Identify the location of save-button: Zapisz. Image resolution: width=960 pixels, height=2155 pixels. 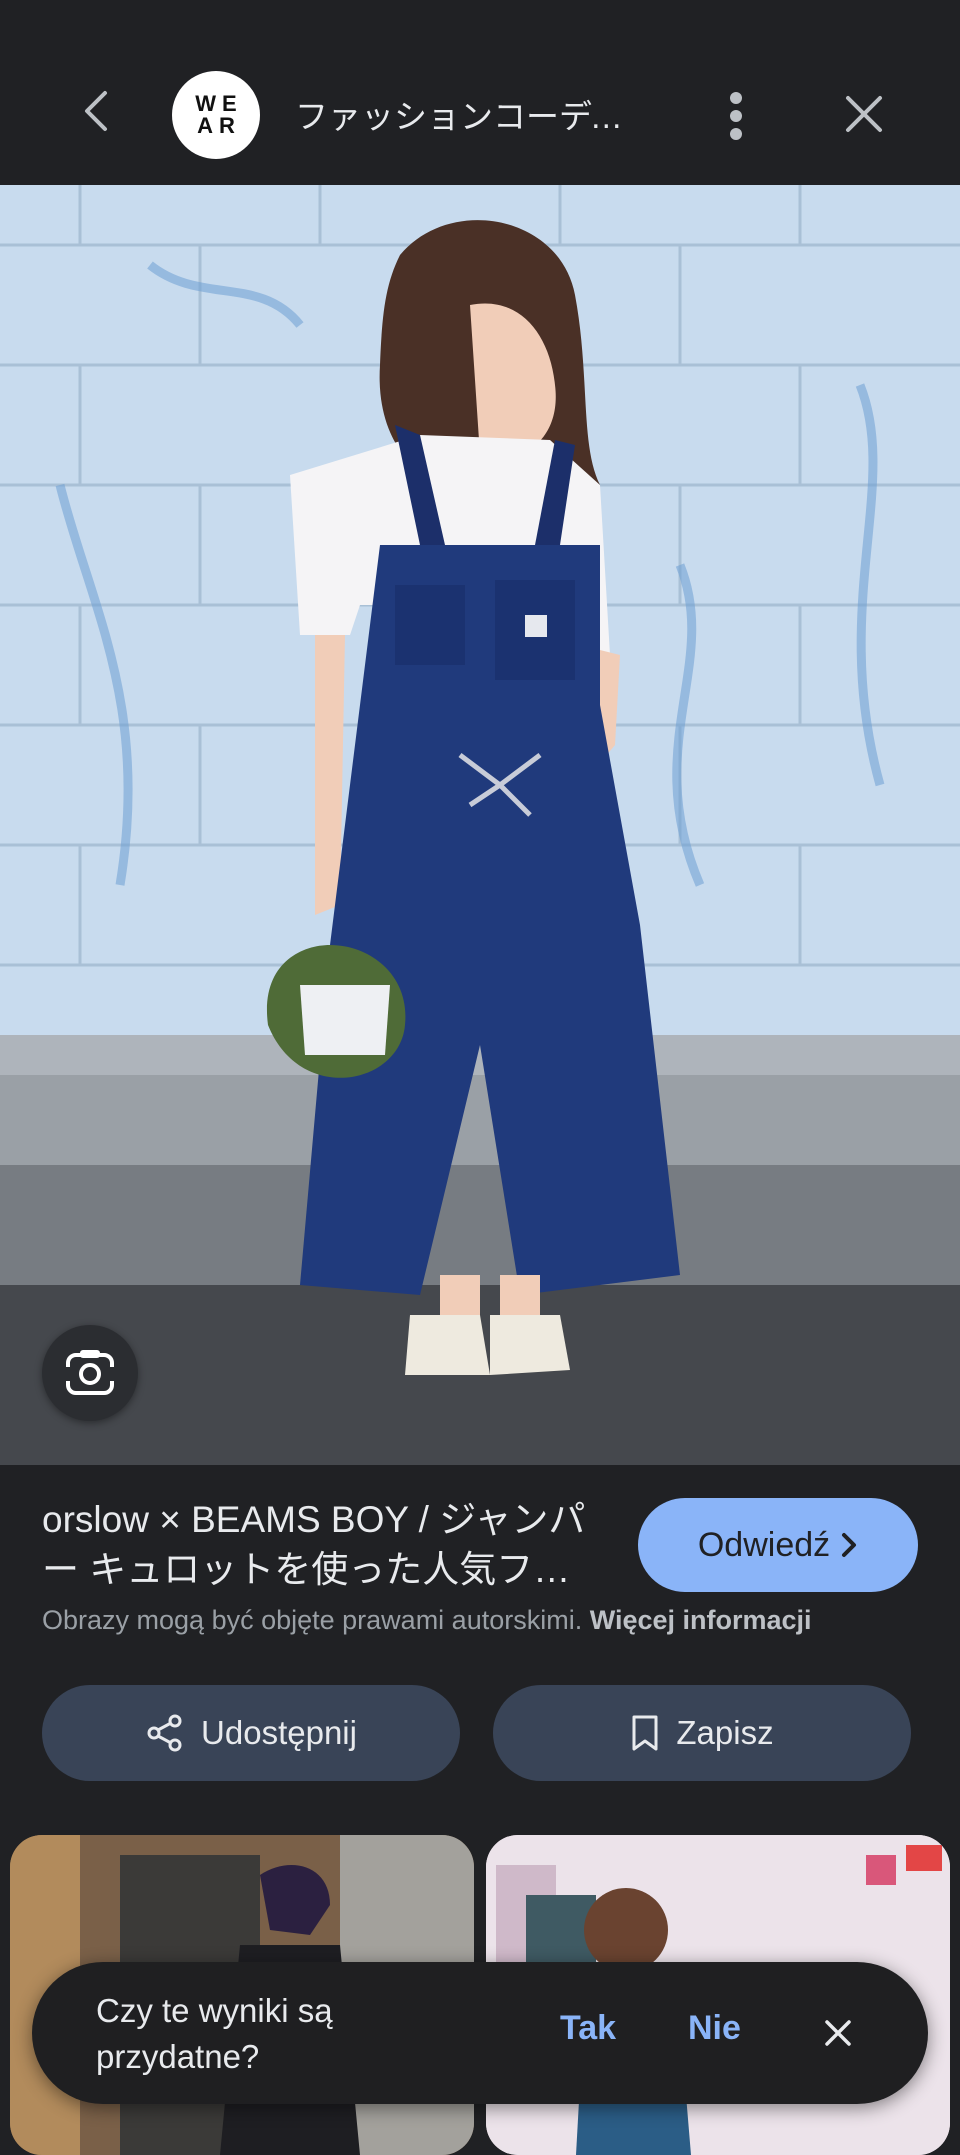
(702, 1733).